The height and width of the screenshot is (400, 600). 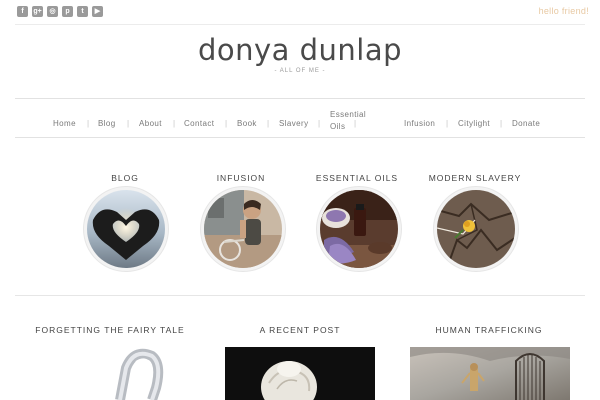 I want to click on nav-item-book: Book, so click(x=247, y=123).